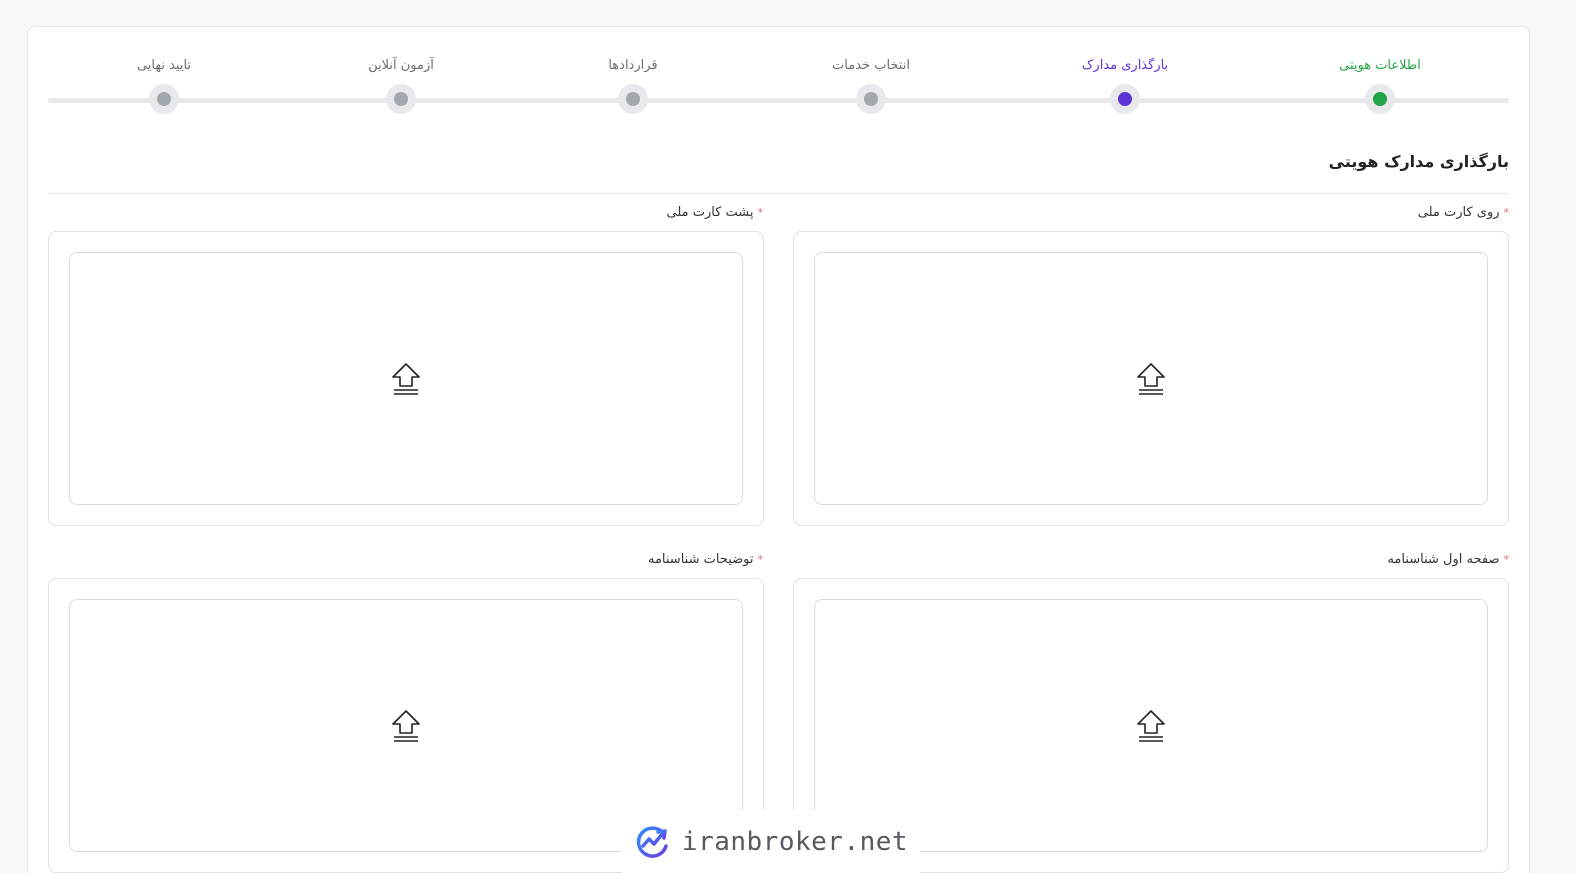  What do you see at coordinates (795, 841) in the screenshot?
I see `watermark-text: iranbroker.net` at bounding box center [795, 841].